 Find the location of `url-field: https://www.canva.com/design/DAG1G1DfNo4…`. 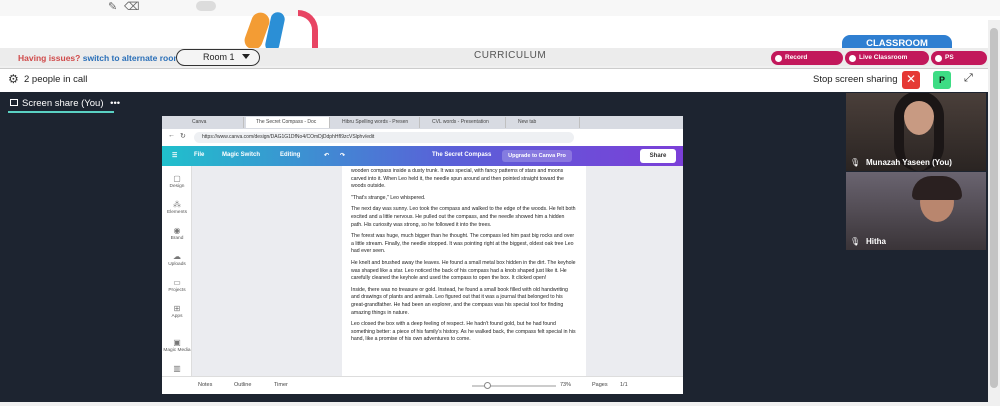

url-field: https://www.canva.com/design/DAG1G1DfNo4… is located at coordinates (384, 137).